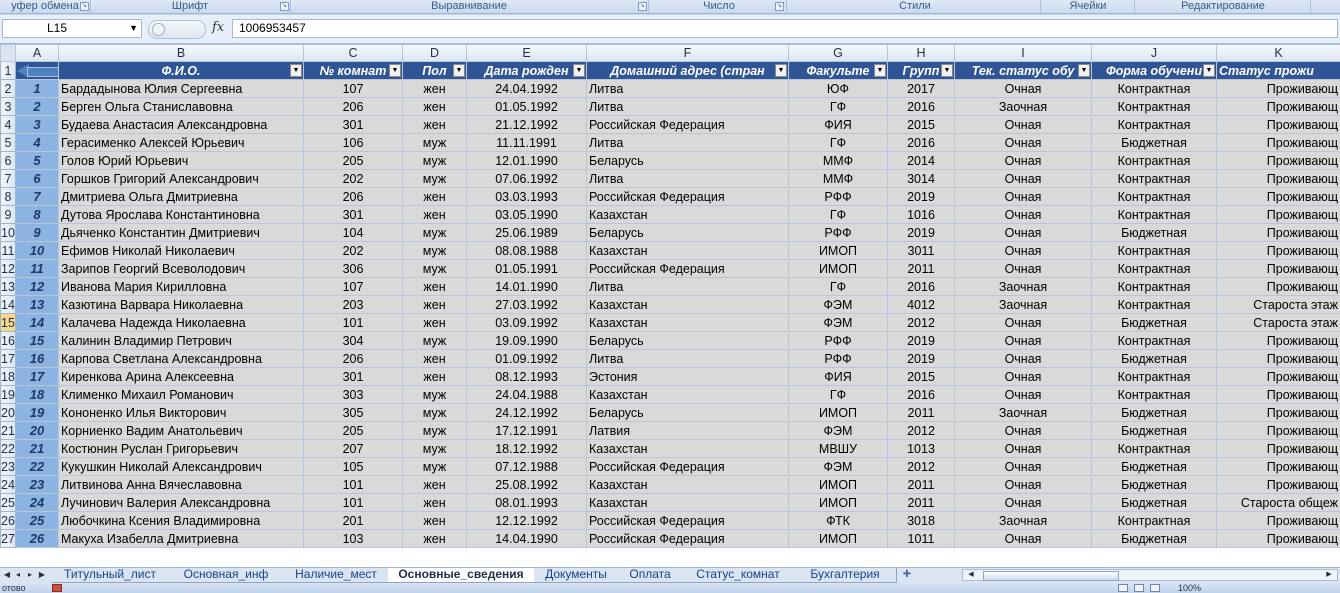 The height and width of the screenshot is (593, 1340). Describe the element at coordinates (181, 124) in the screenshot. I see `fio-cell: Будаева Анастасия Александровна` at that location.